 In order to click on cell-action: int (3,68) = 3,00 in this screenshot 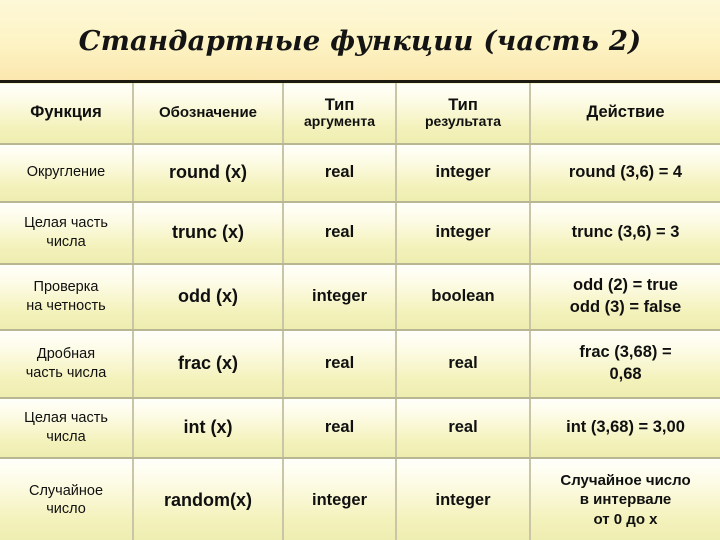, I will do `click(625, 428)`.